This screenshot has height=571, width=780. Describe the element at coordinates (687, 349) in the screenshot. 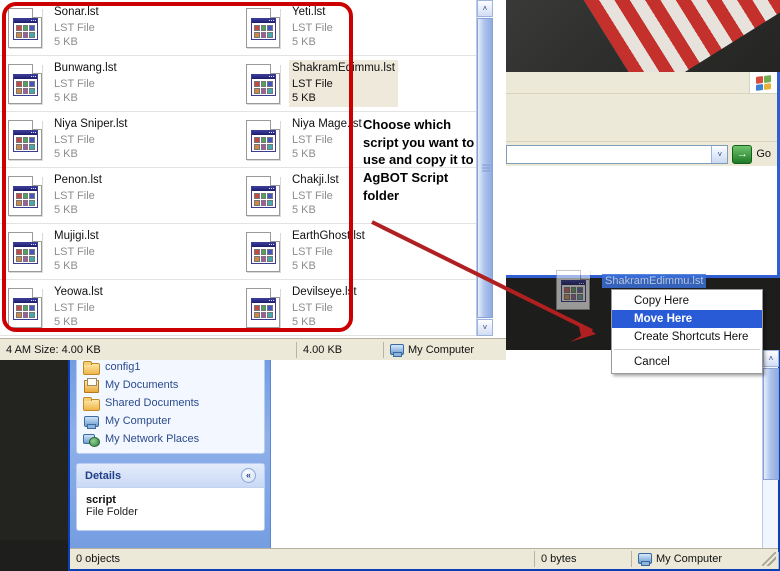

I see `menu-separator` at that location.